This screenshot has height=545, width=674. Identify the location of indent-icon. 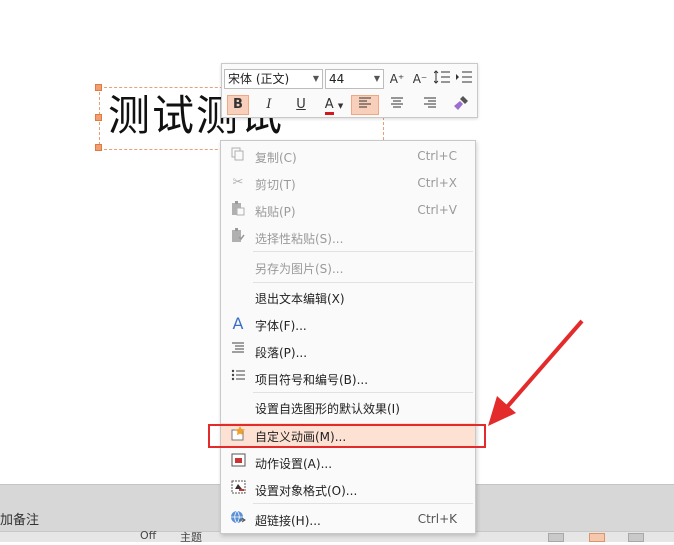
(464, 79).